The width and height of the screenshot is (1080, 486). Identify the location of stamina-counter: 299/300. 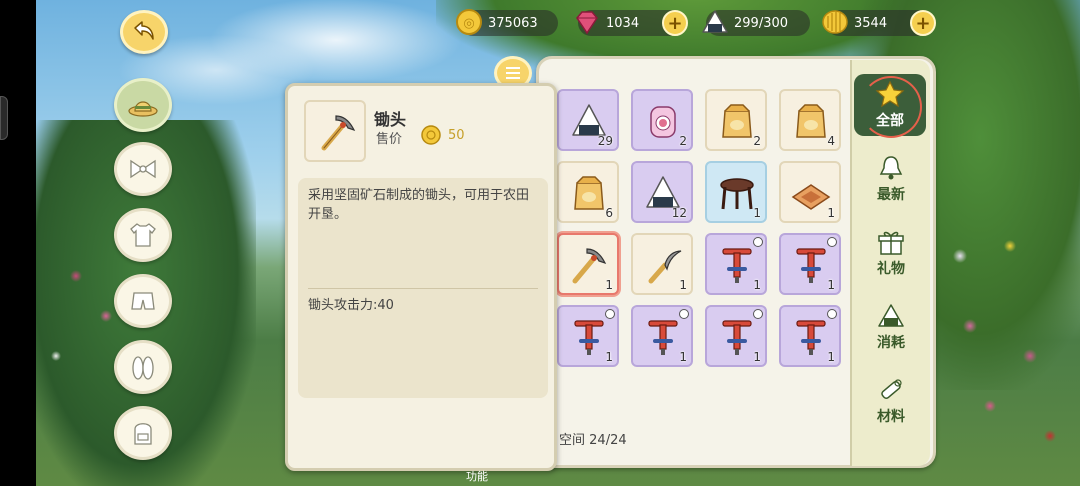
(756, 23).